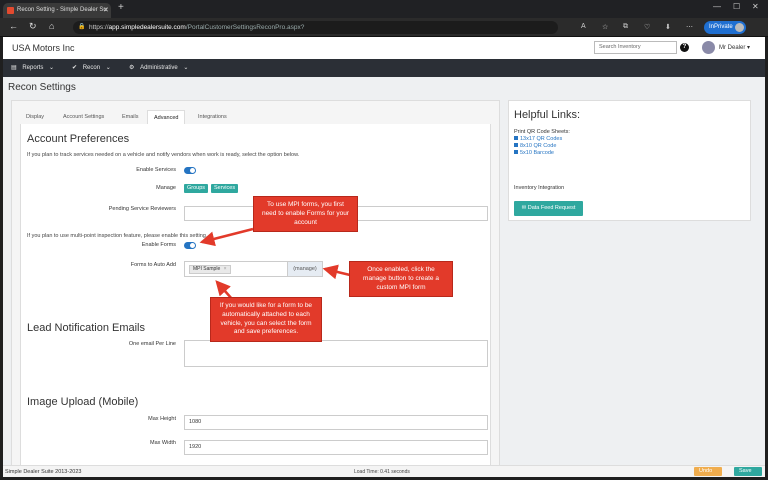 The width and height of the screenshot is (768, 480). What do you see at coordinates (152, 344) in the screenshot?
I see `one-email-per-line-label: One email Per Line` at bounding box center [152, 344].